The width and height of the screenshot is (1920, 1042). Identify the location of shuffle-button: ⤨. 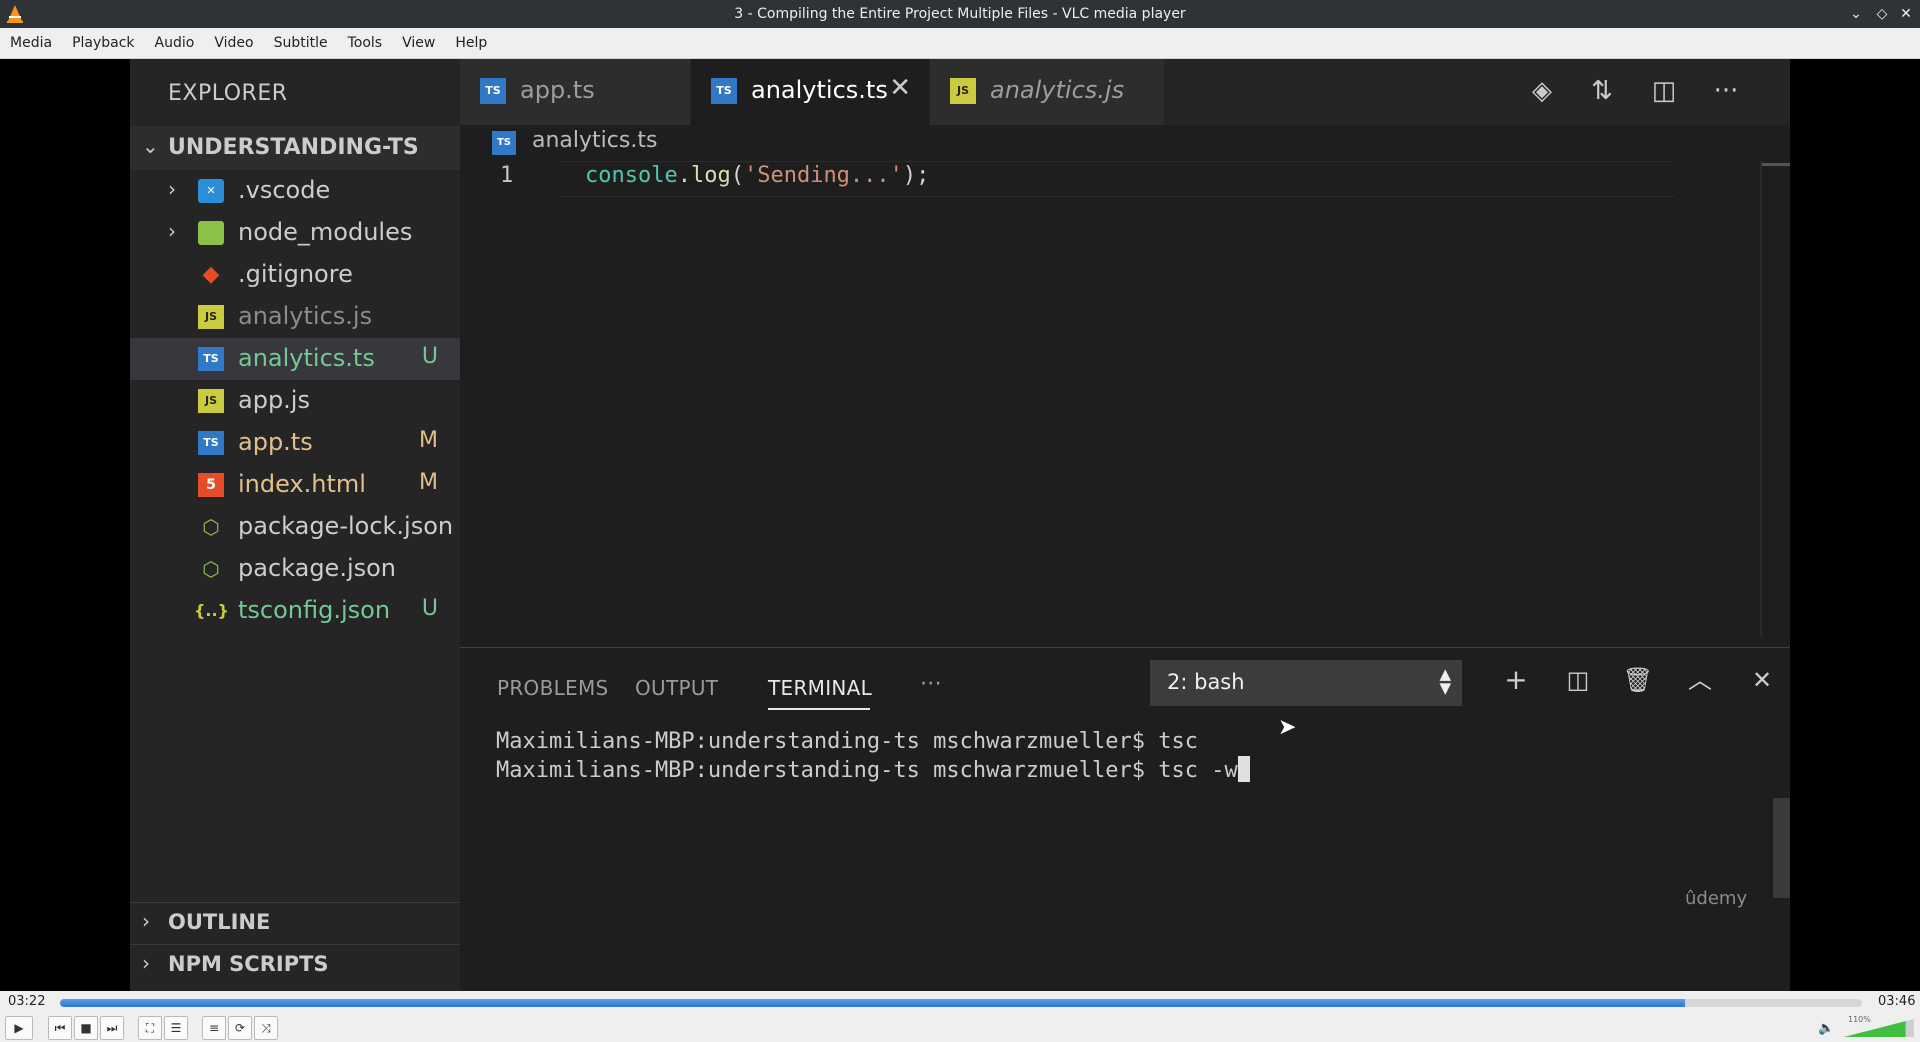
(266, 1028).